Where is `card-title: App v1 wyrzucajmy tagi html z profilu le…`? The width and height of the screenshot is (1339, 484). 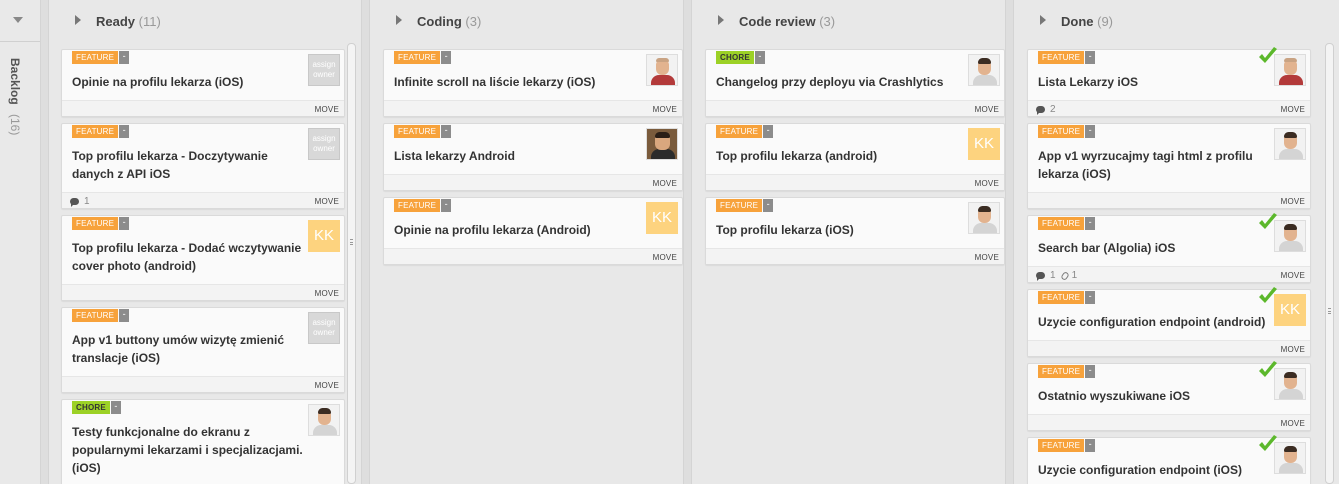
card-title: App v1 wyrzucajmy tagi html z profilu le… is located at coordinates (1153, 165).